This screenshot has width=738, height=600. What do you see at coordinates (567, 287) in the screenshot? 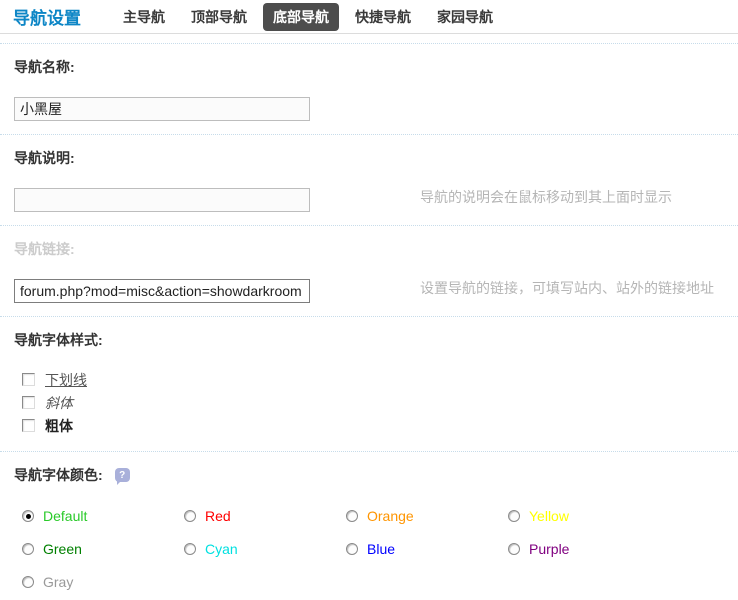
I see `nav-link-hint: 设置导航的链接，可填写站内、站外的链接地址` at bounding box center [567, 287].